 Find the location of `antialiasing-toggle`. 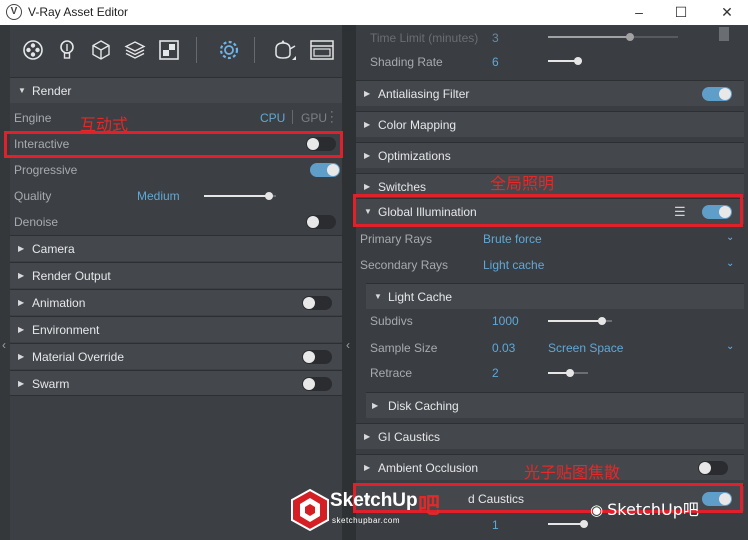

antialiasing-toggle is located at coordinates (717, 94).